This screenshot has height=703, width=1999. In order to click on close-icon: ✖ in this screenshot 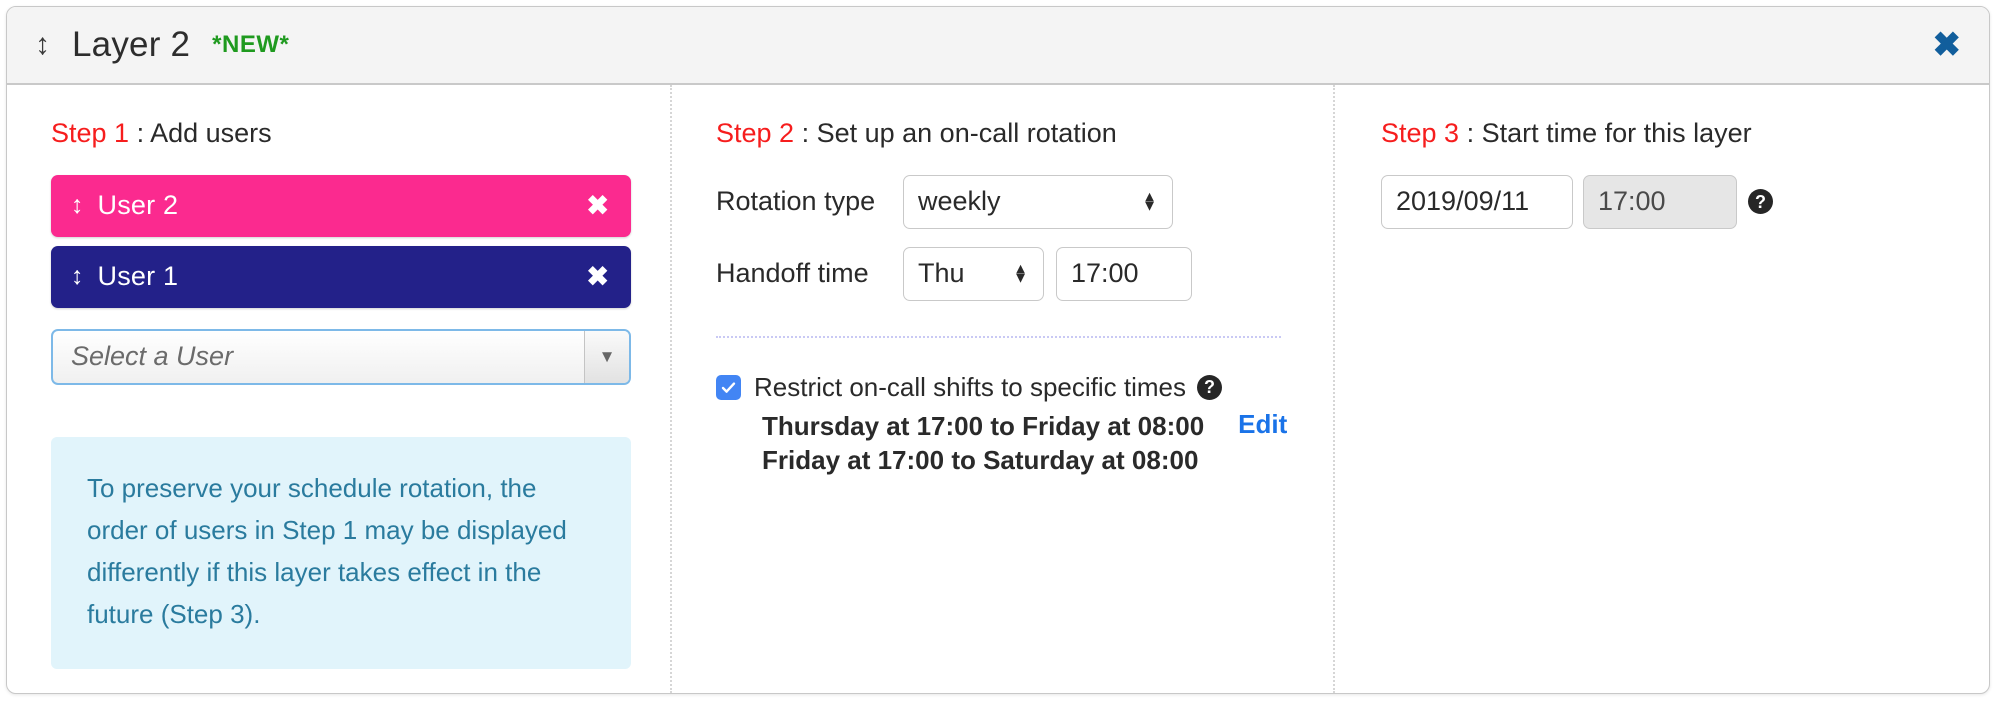, I will do `click(1947, 45)`.